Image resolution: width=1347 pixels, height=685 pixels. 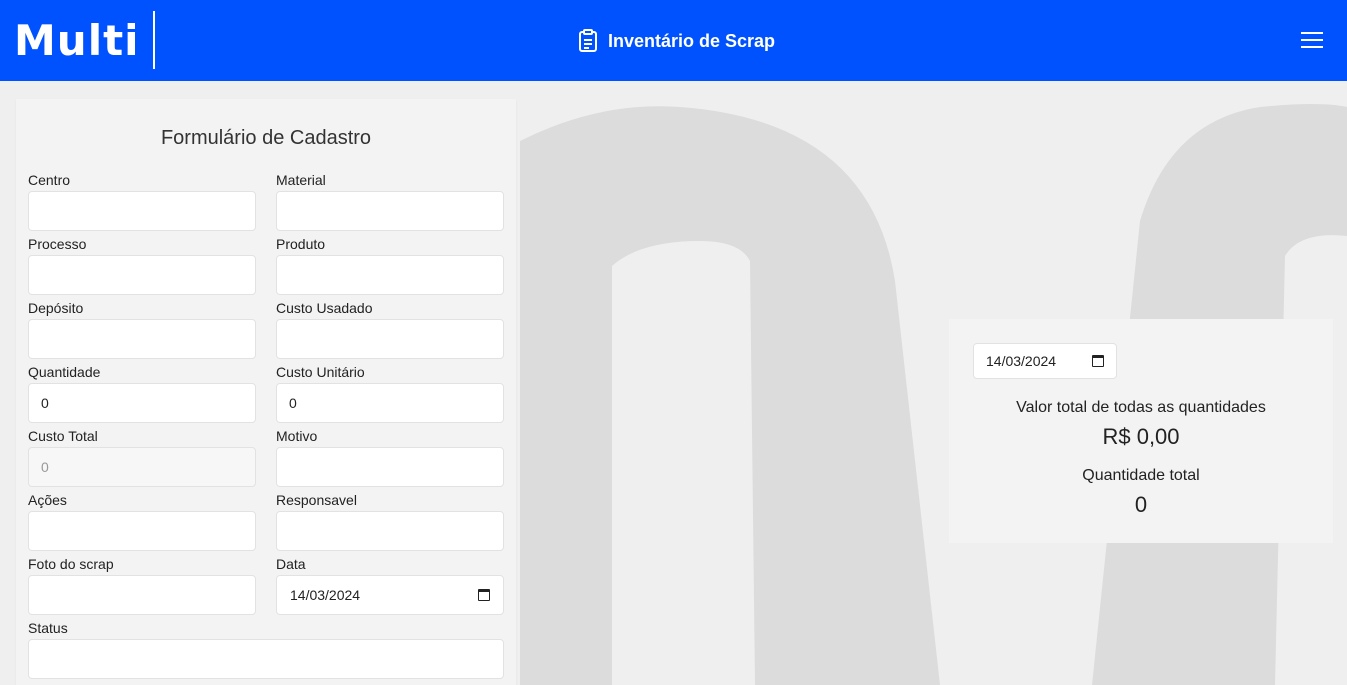 I want to click on foto-label: Foto do scrap, so click(x=71, y=564).